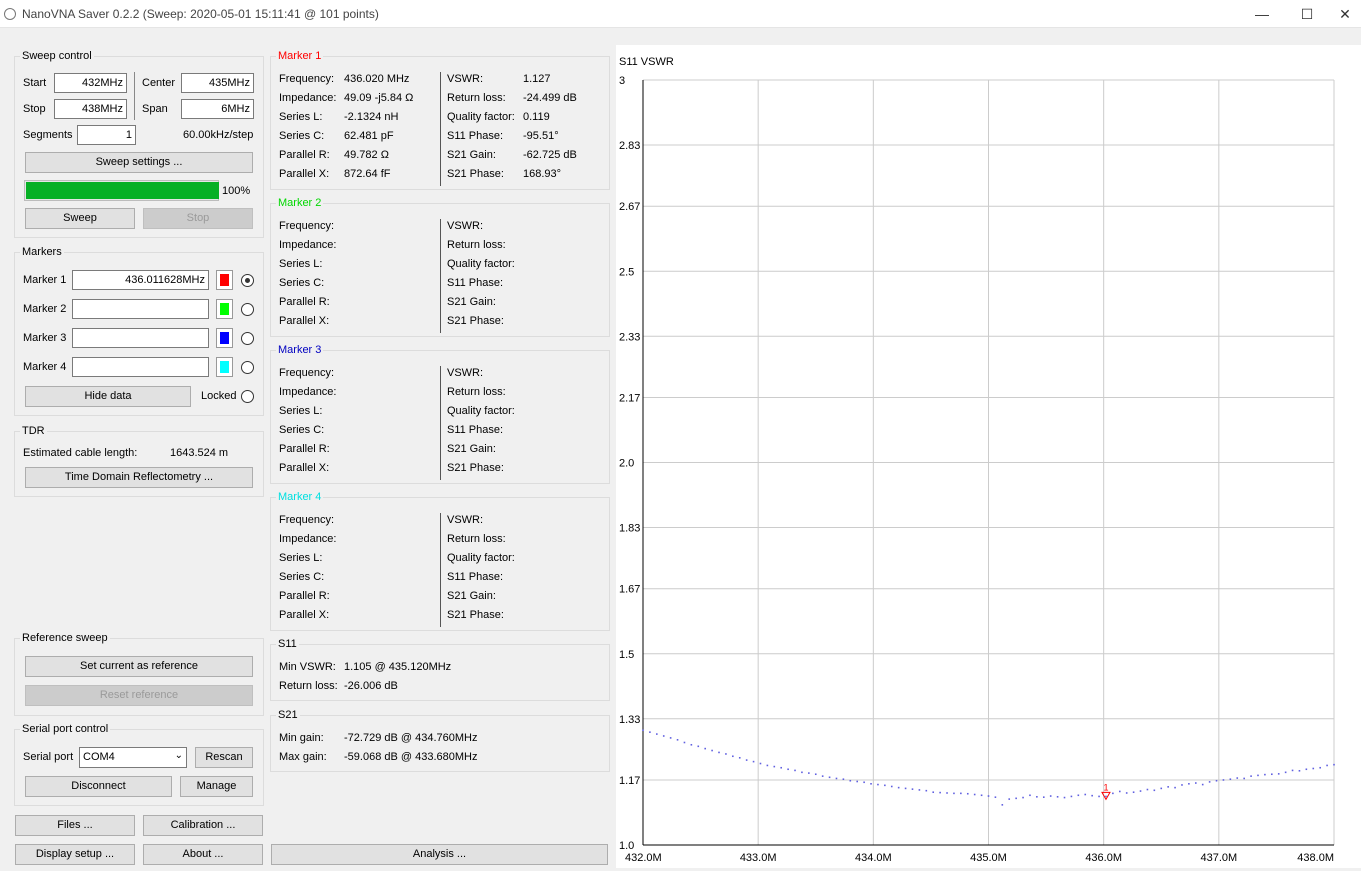  I want to click on span-input: 6MHz, so click(217, 109).